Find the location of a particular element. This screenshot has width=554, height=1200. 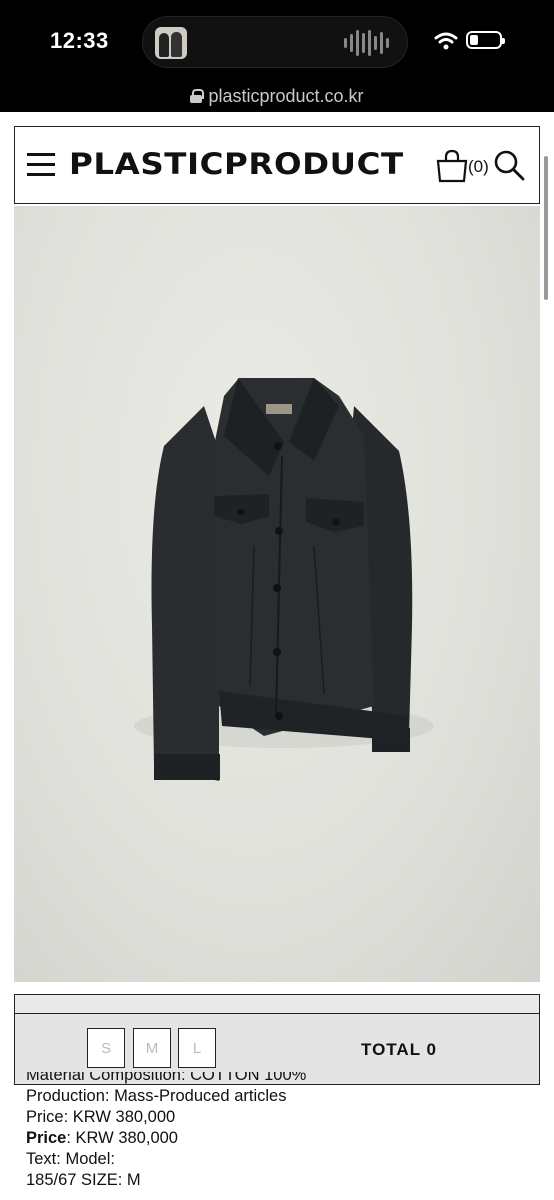

size-option-l: L is located at coordinates (197, 1048).